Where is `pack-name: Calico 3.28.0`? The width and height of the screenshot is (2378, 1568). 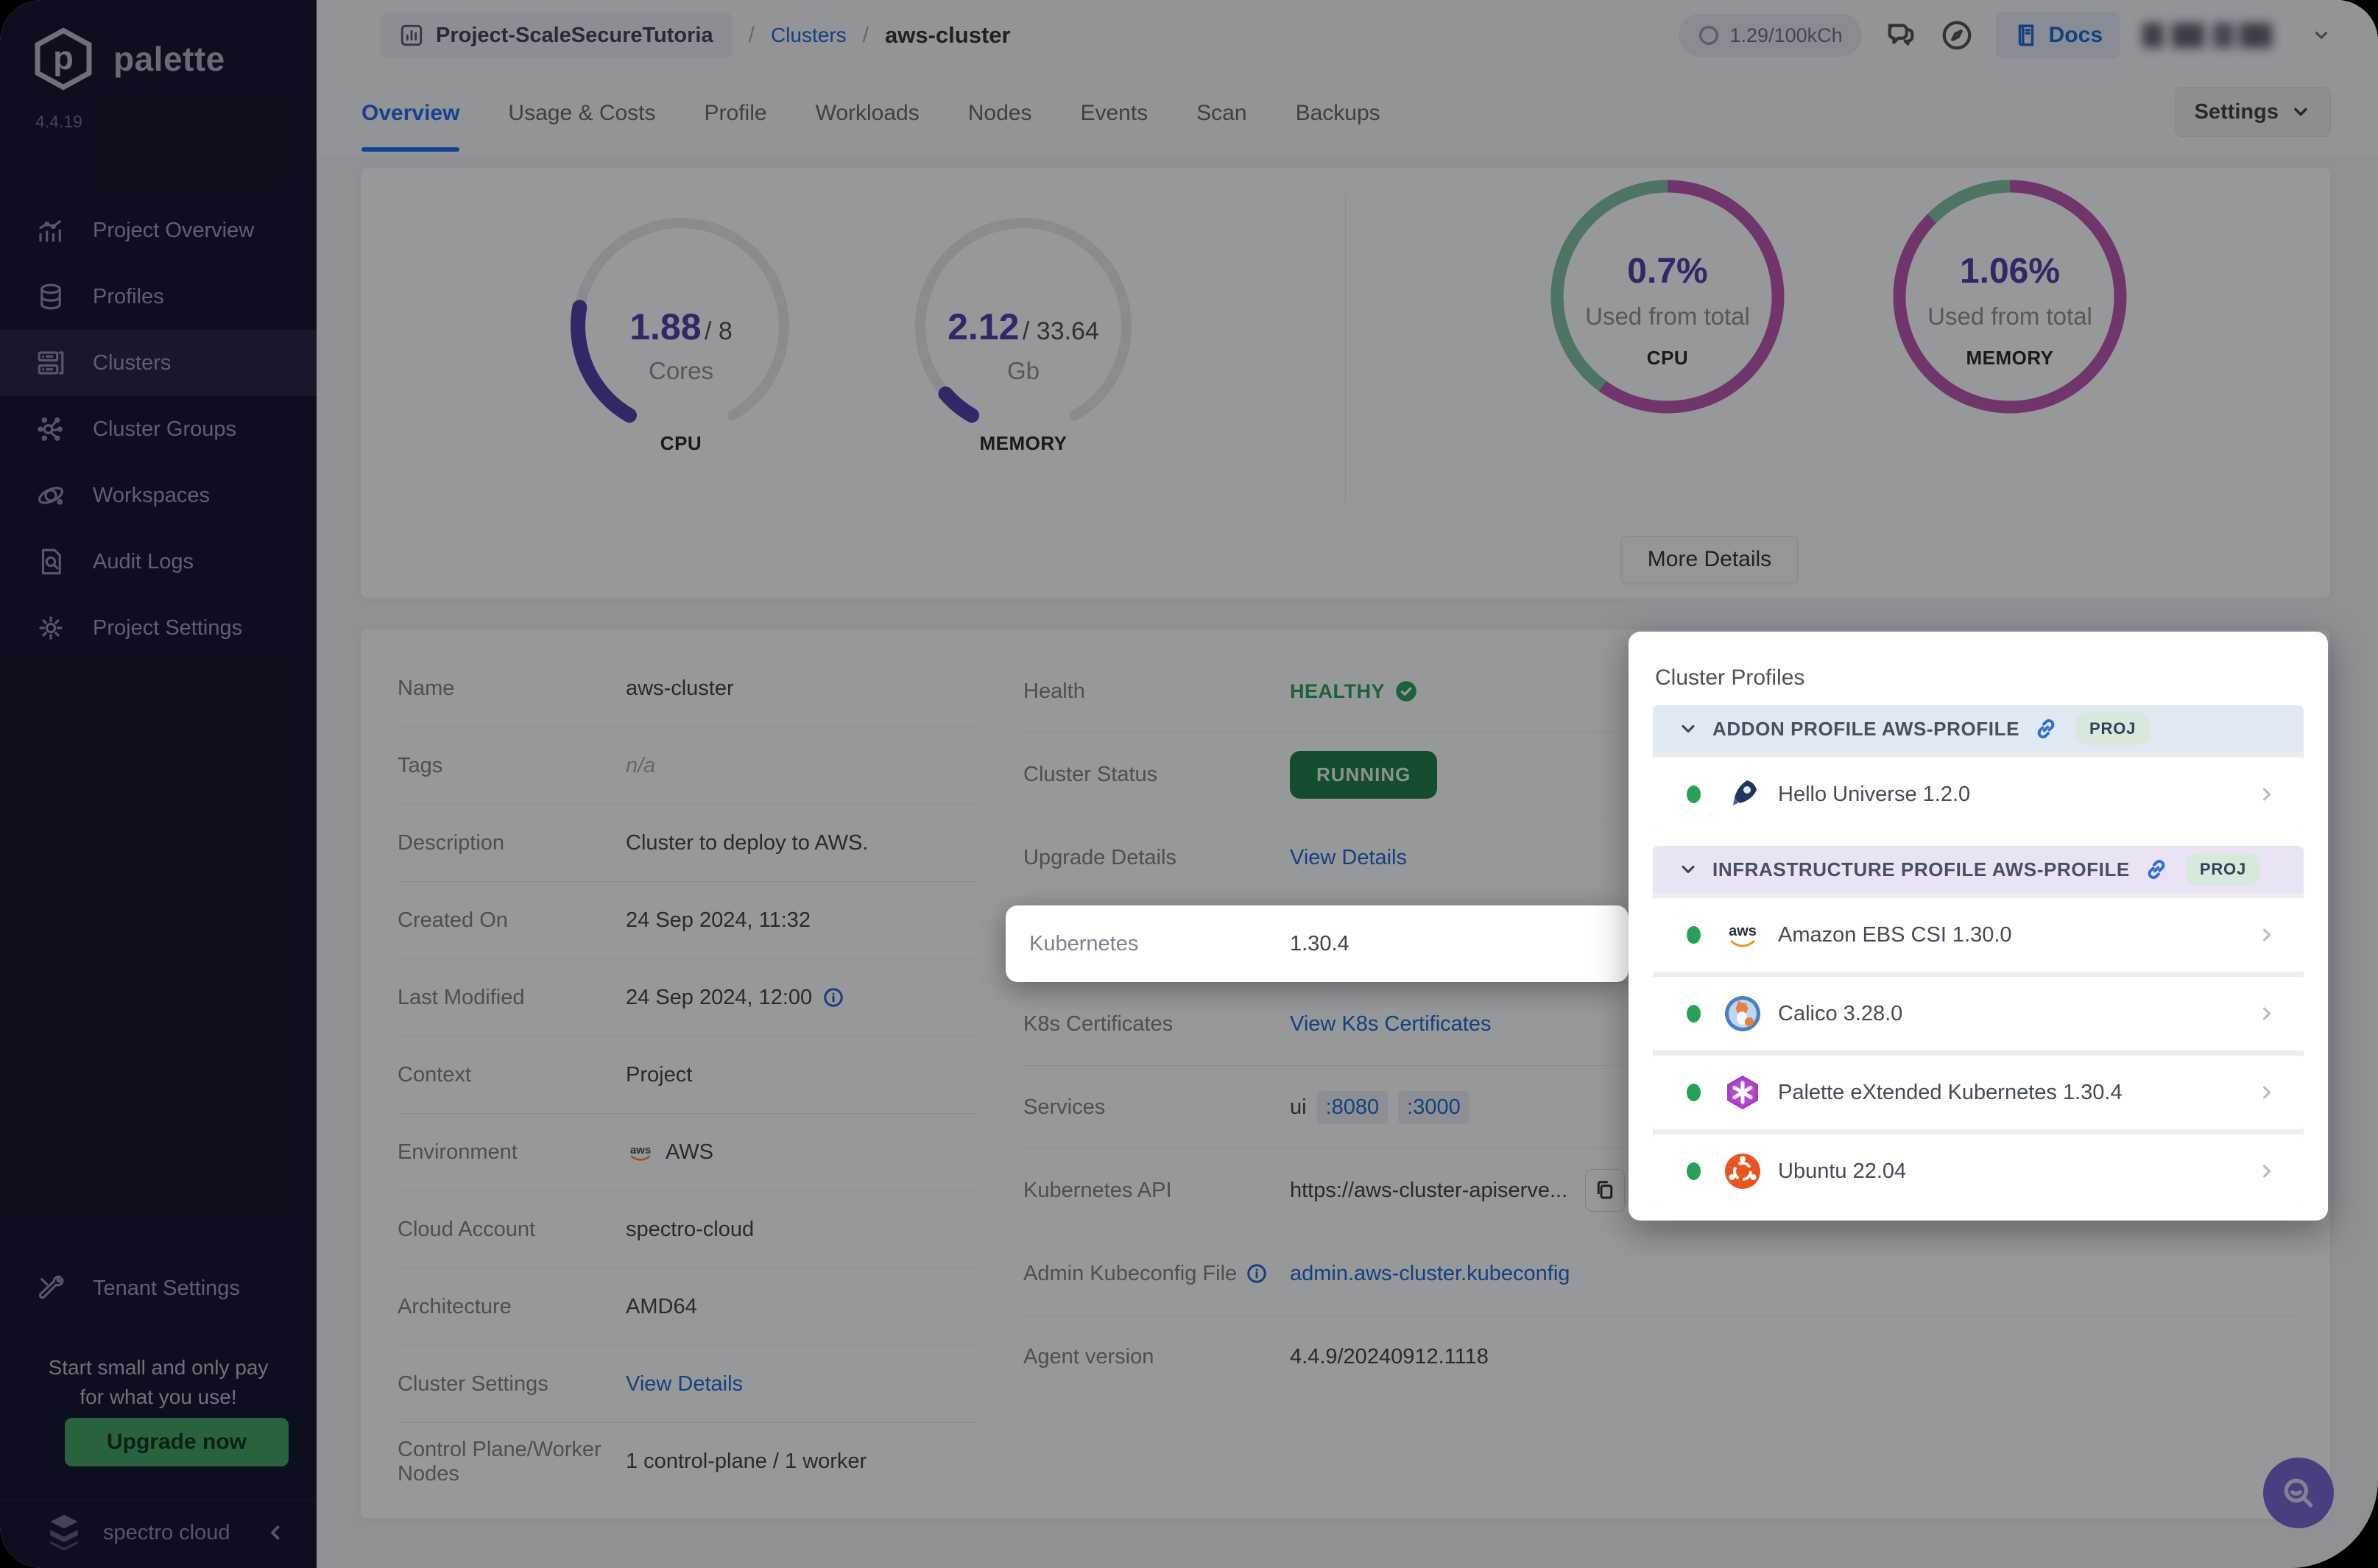
pack-name: Calico 3.28.0 is located at coordinates (1840, 1013).